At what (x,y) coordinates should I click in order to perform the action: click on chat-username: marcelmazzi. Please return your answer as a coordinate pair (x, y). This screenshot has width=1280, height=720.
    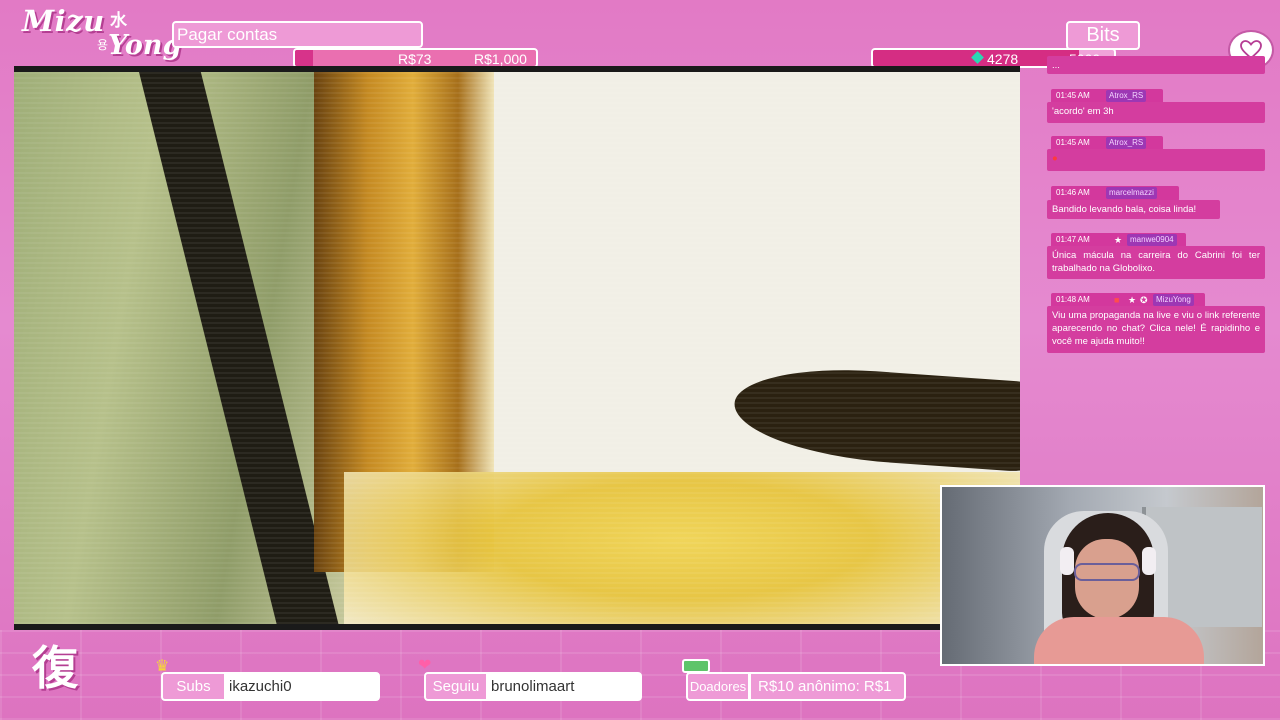
    Looking at the image, I should click on (1131, 193).